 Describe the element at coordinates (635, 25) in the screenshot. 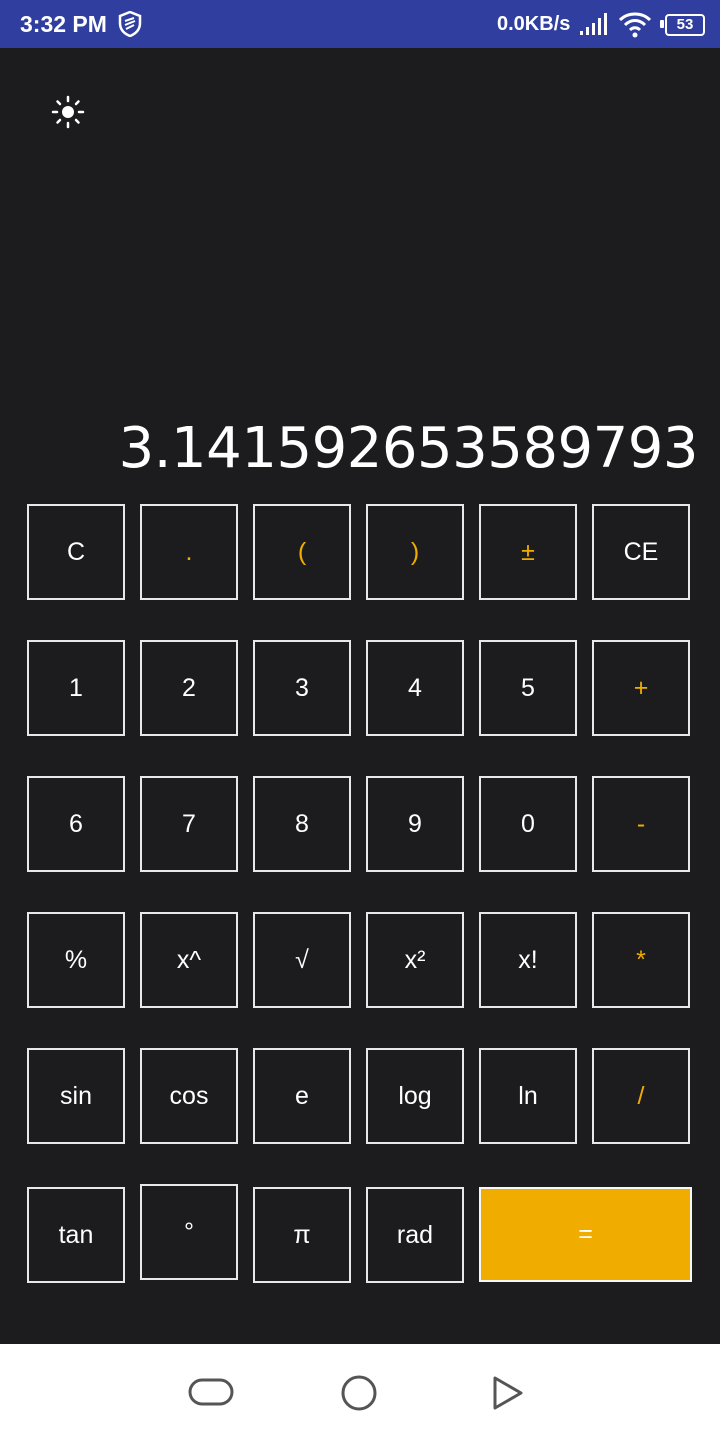

I see `wifi-icon` at that location.